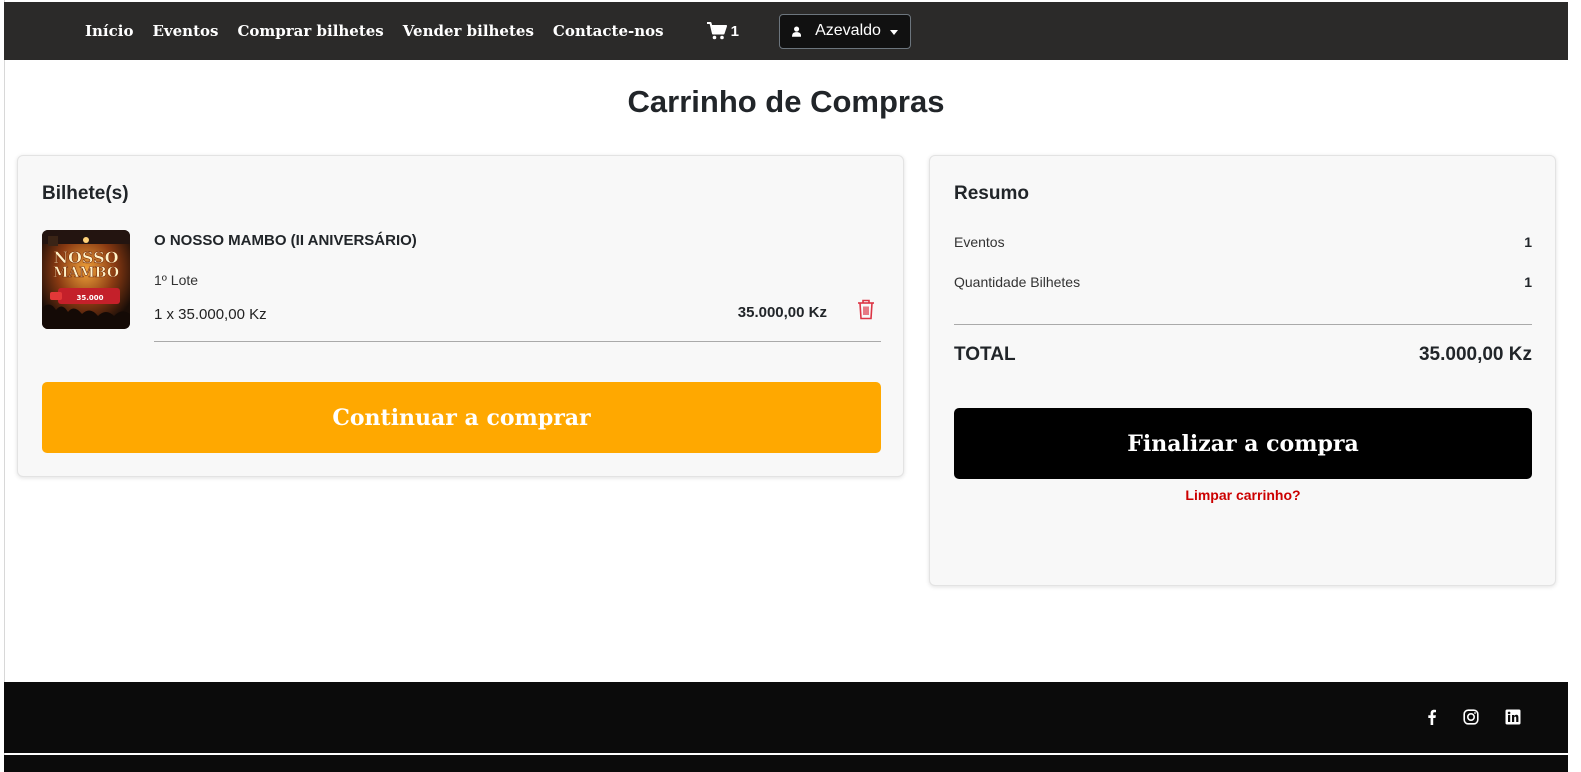 The width and height of the screenshot is (1581, 772). Describe the element at coordinates (1513, 717) in the screenshot. I see `linkedin-icon` at that location.